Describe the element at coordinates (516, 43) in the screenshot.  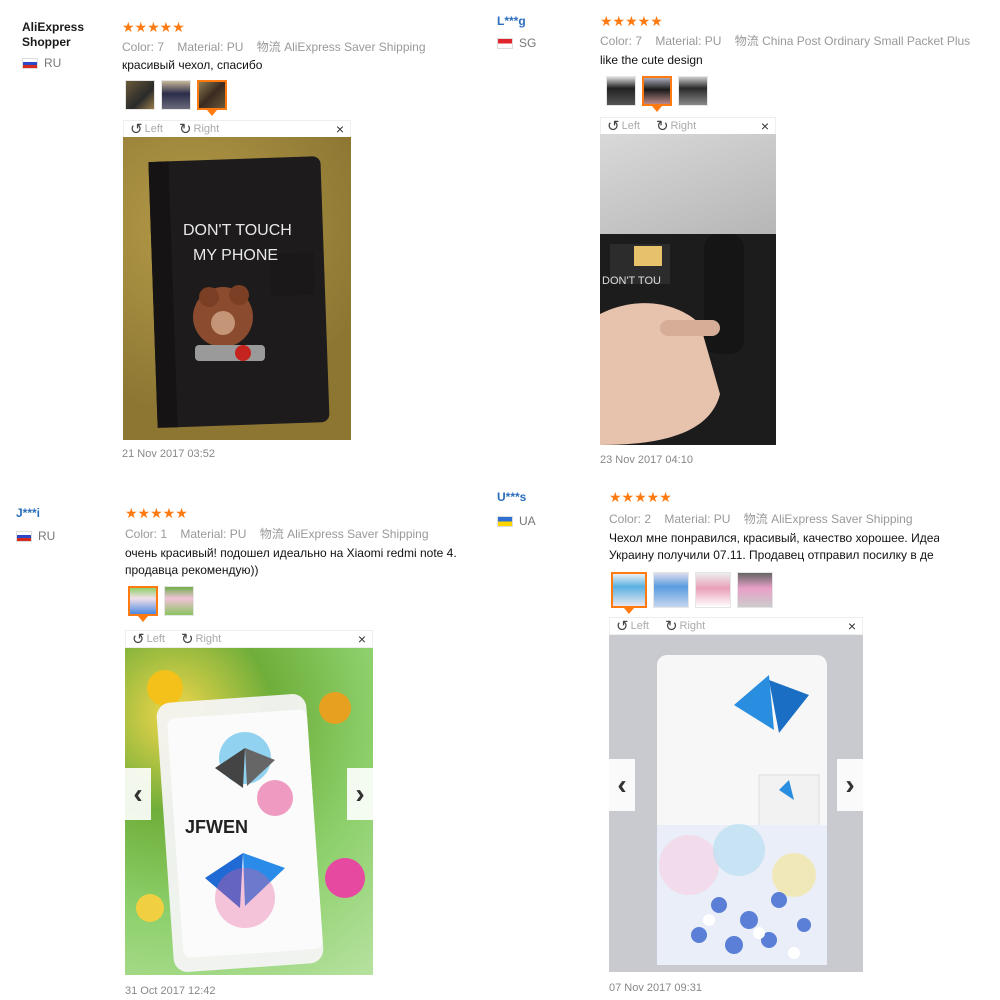
I see `reviewer-country: SG` at that location.